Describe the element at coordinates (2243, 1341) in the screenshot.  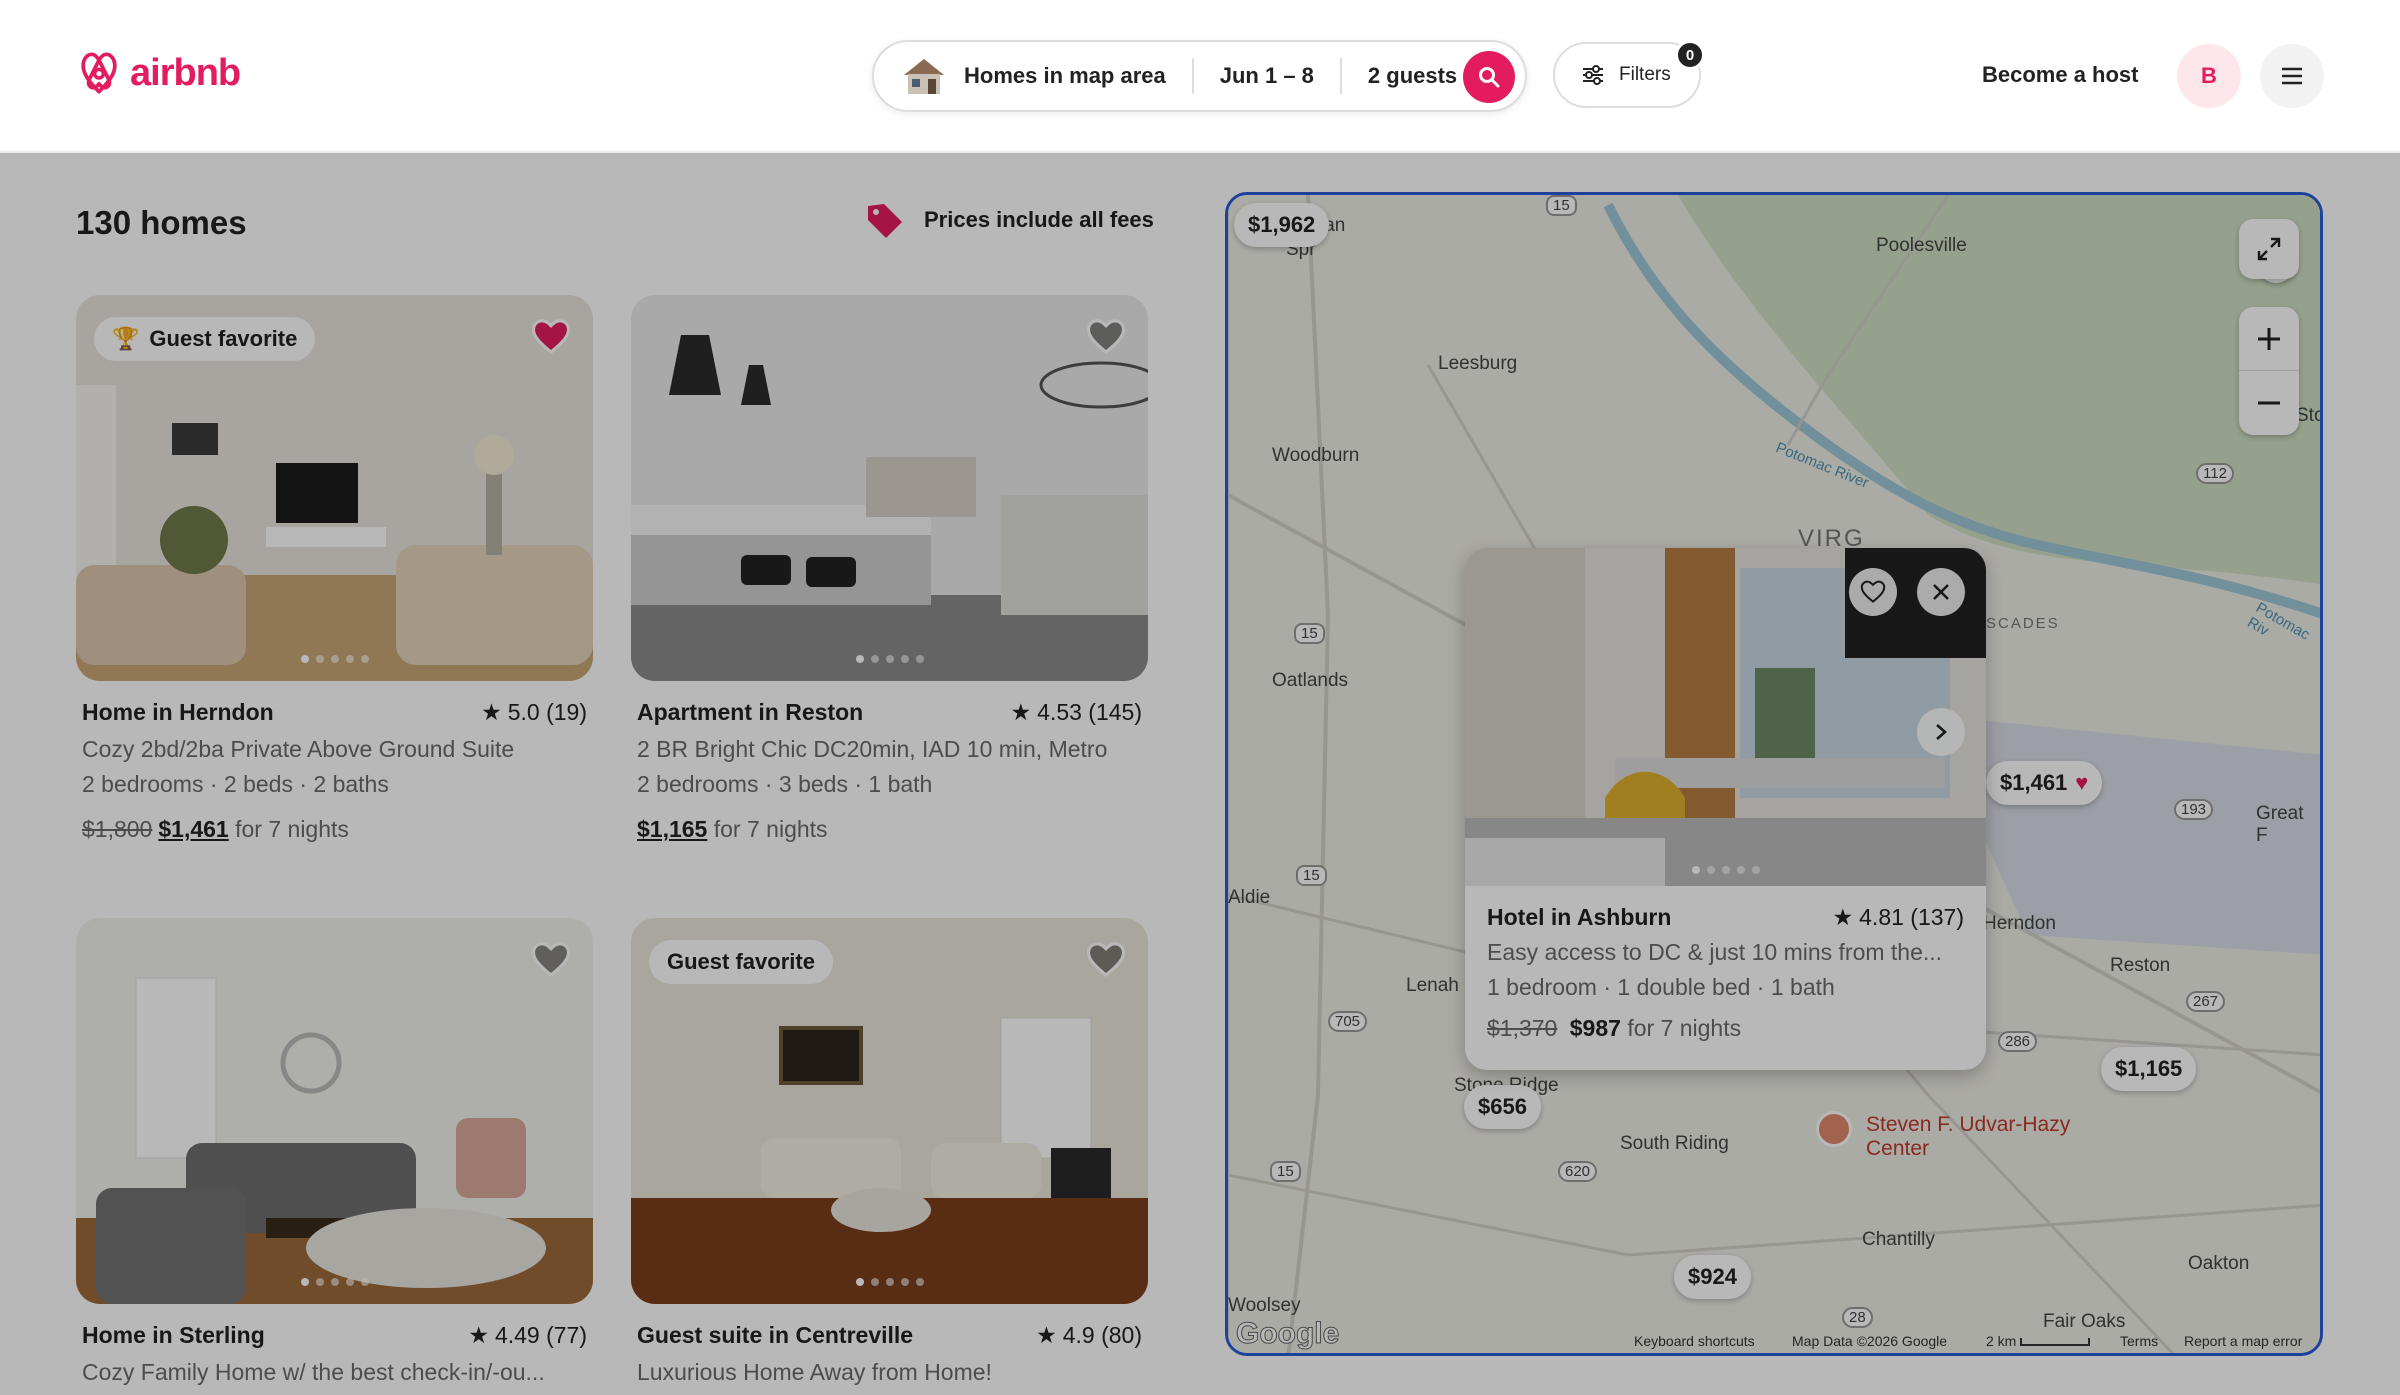
I see `report-map-error-link: Report a map error` at that location.